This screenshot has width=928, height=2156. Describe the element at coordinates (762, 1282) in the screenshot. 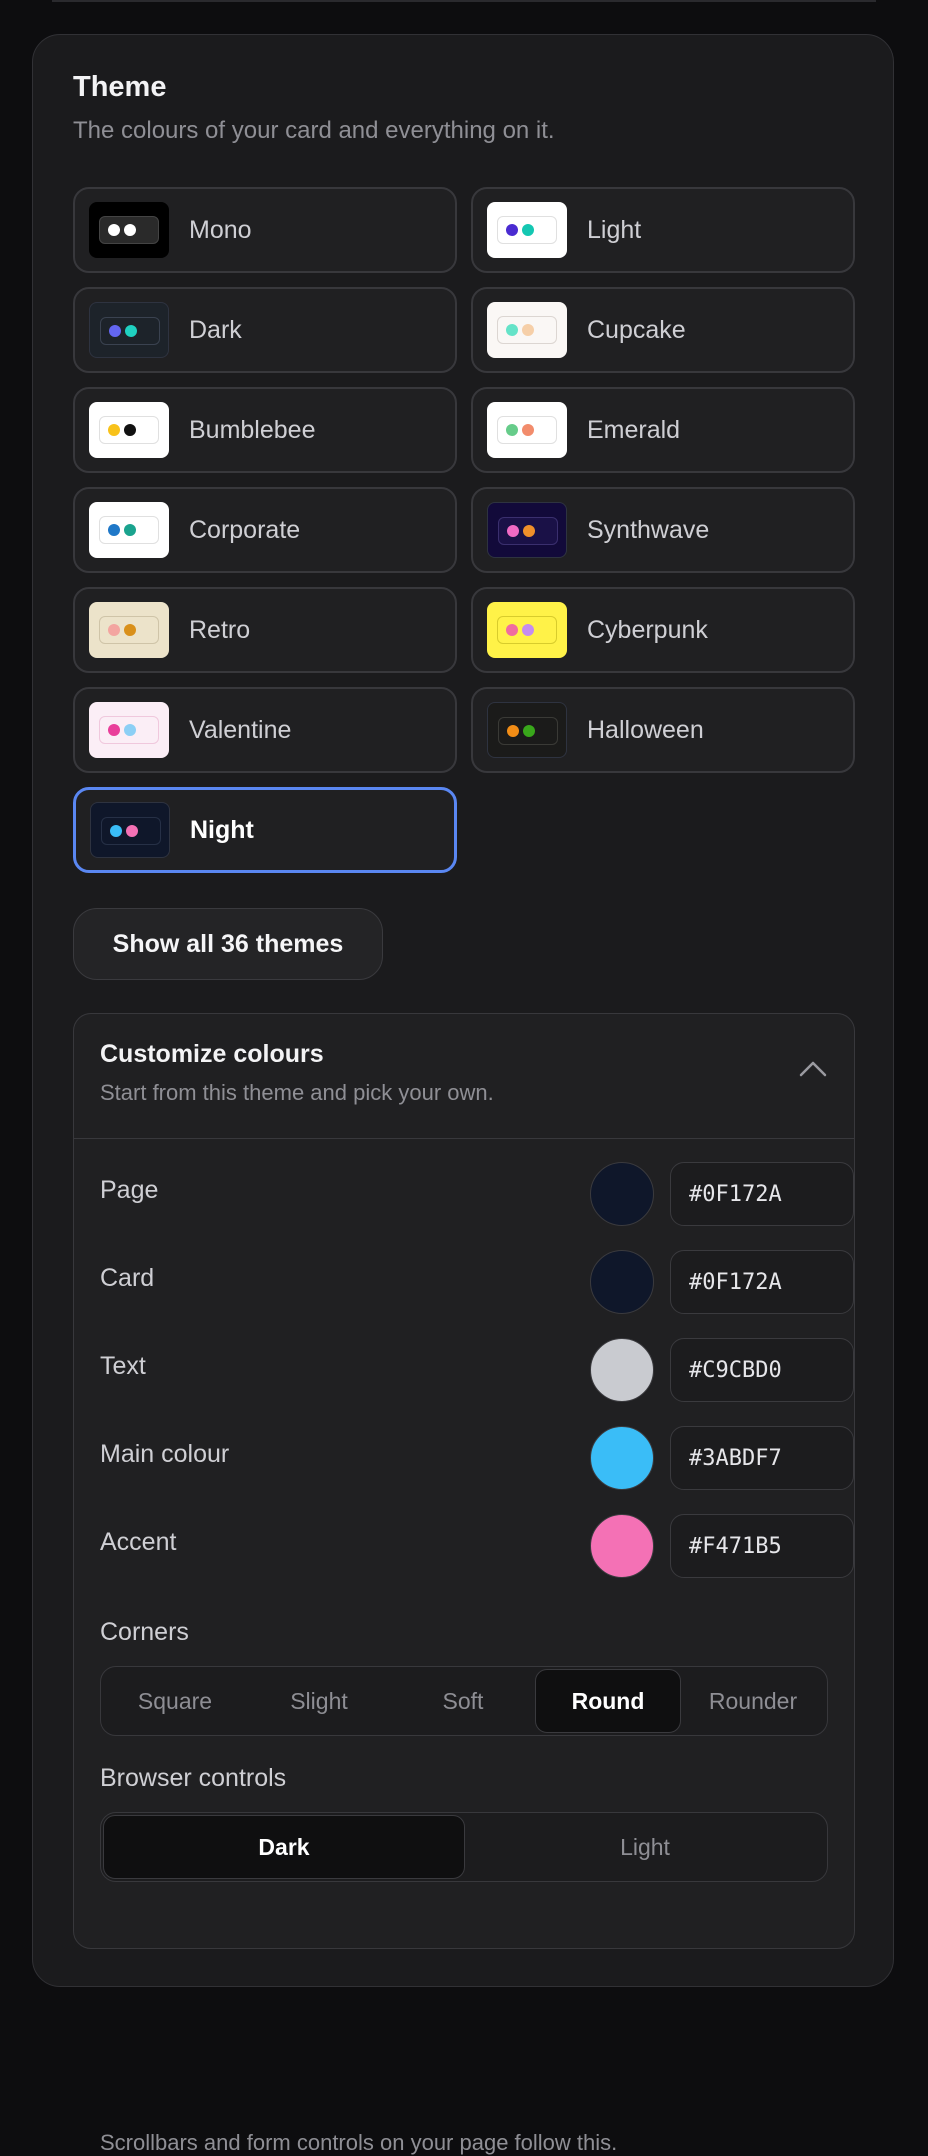

I see `card-hex-input: #0F172A` at that location.